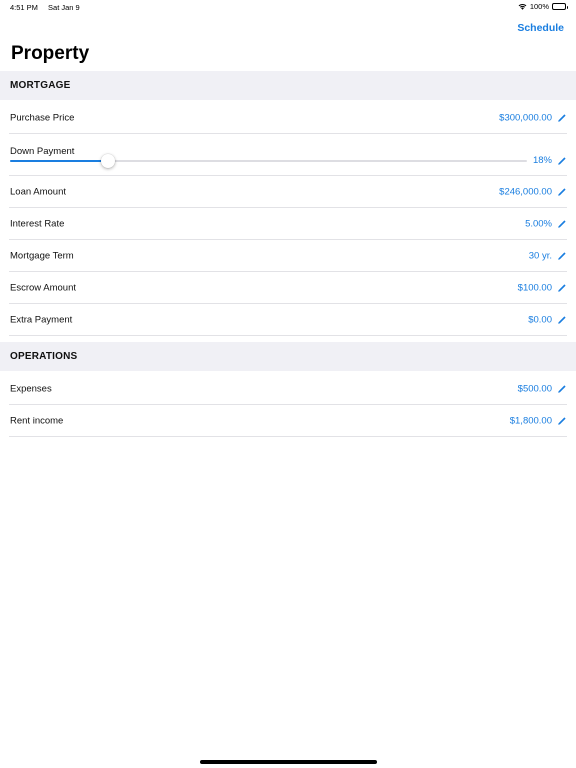  Describe the element at coordinates (288, 320) in the screenshot. I see `row-extra-payment: Extra Payment $0.00` at that location.